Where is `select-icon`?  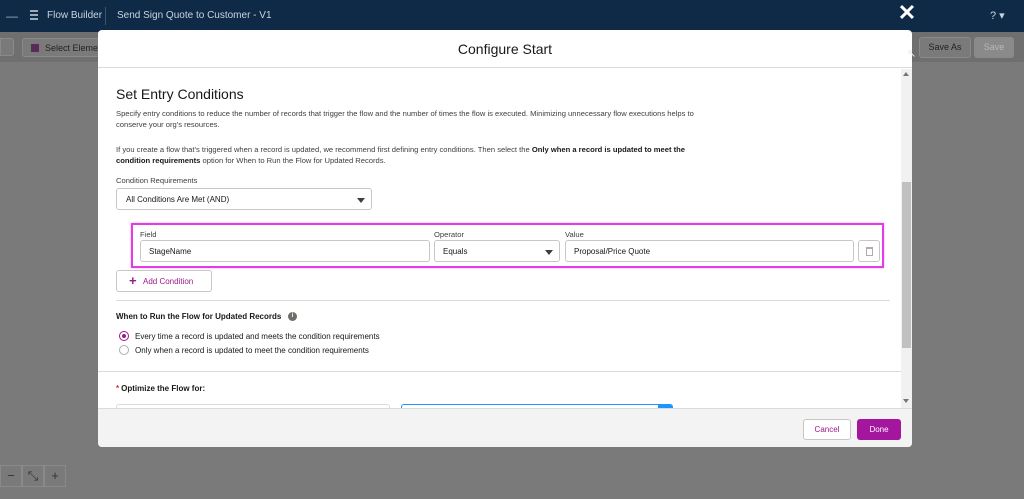
select-icon is located at coordinates (35, 48).